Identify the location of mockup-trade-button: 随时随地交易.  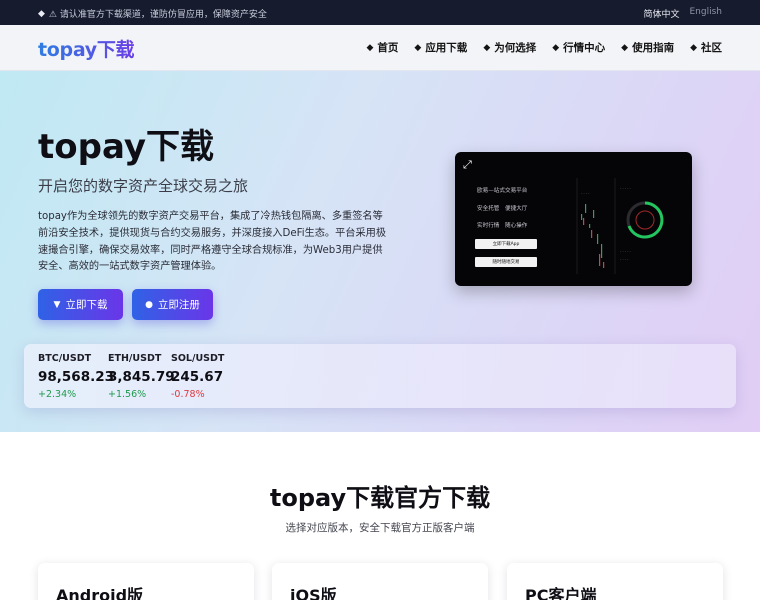
(506, 262).